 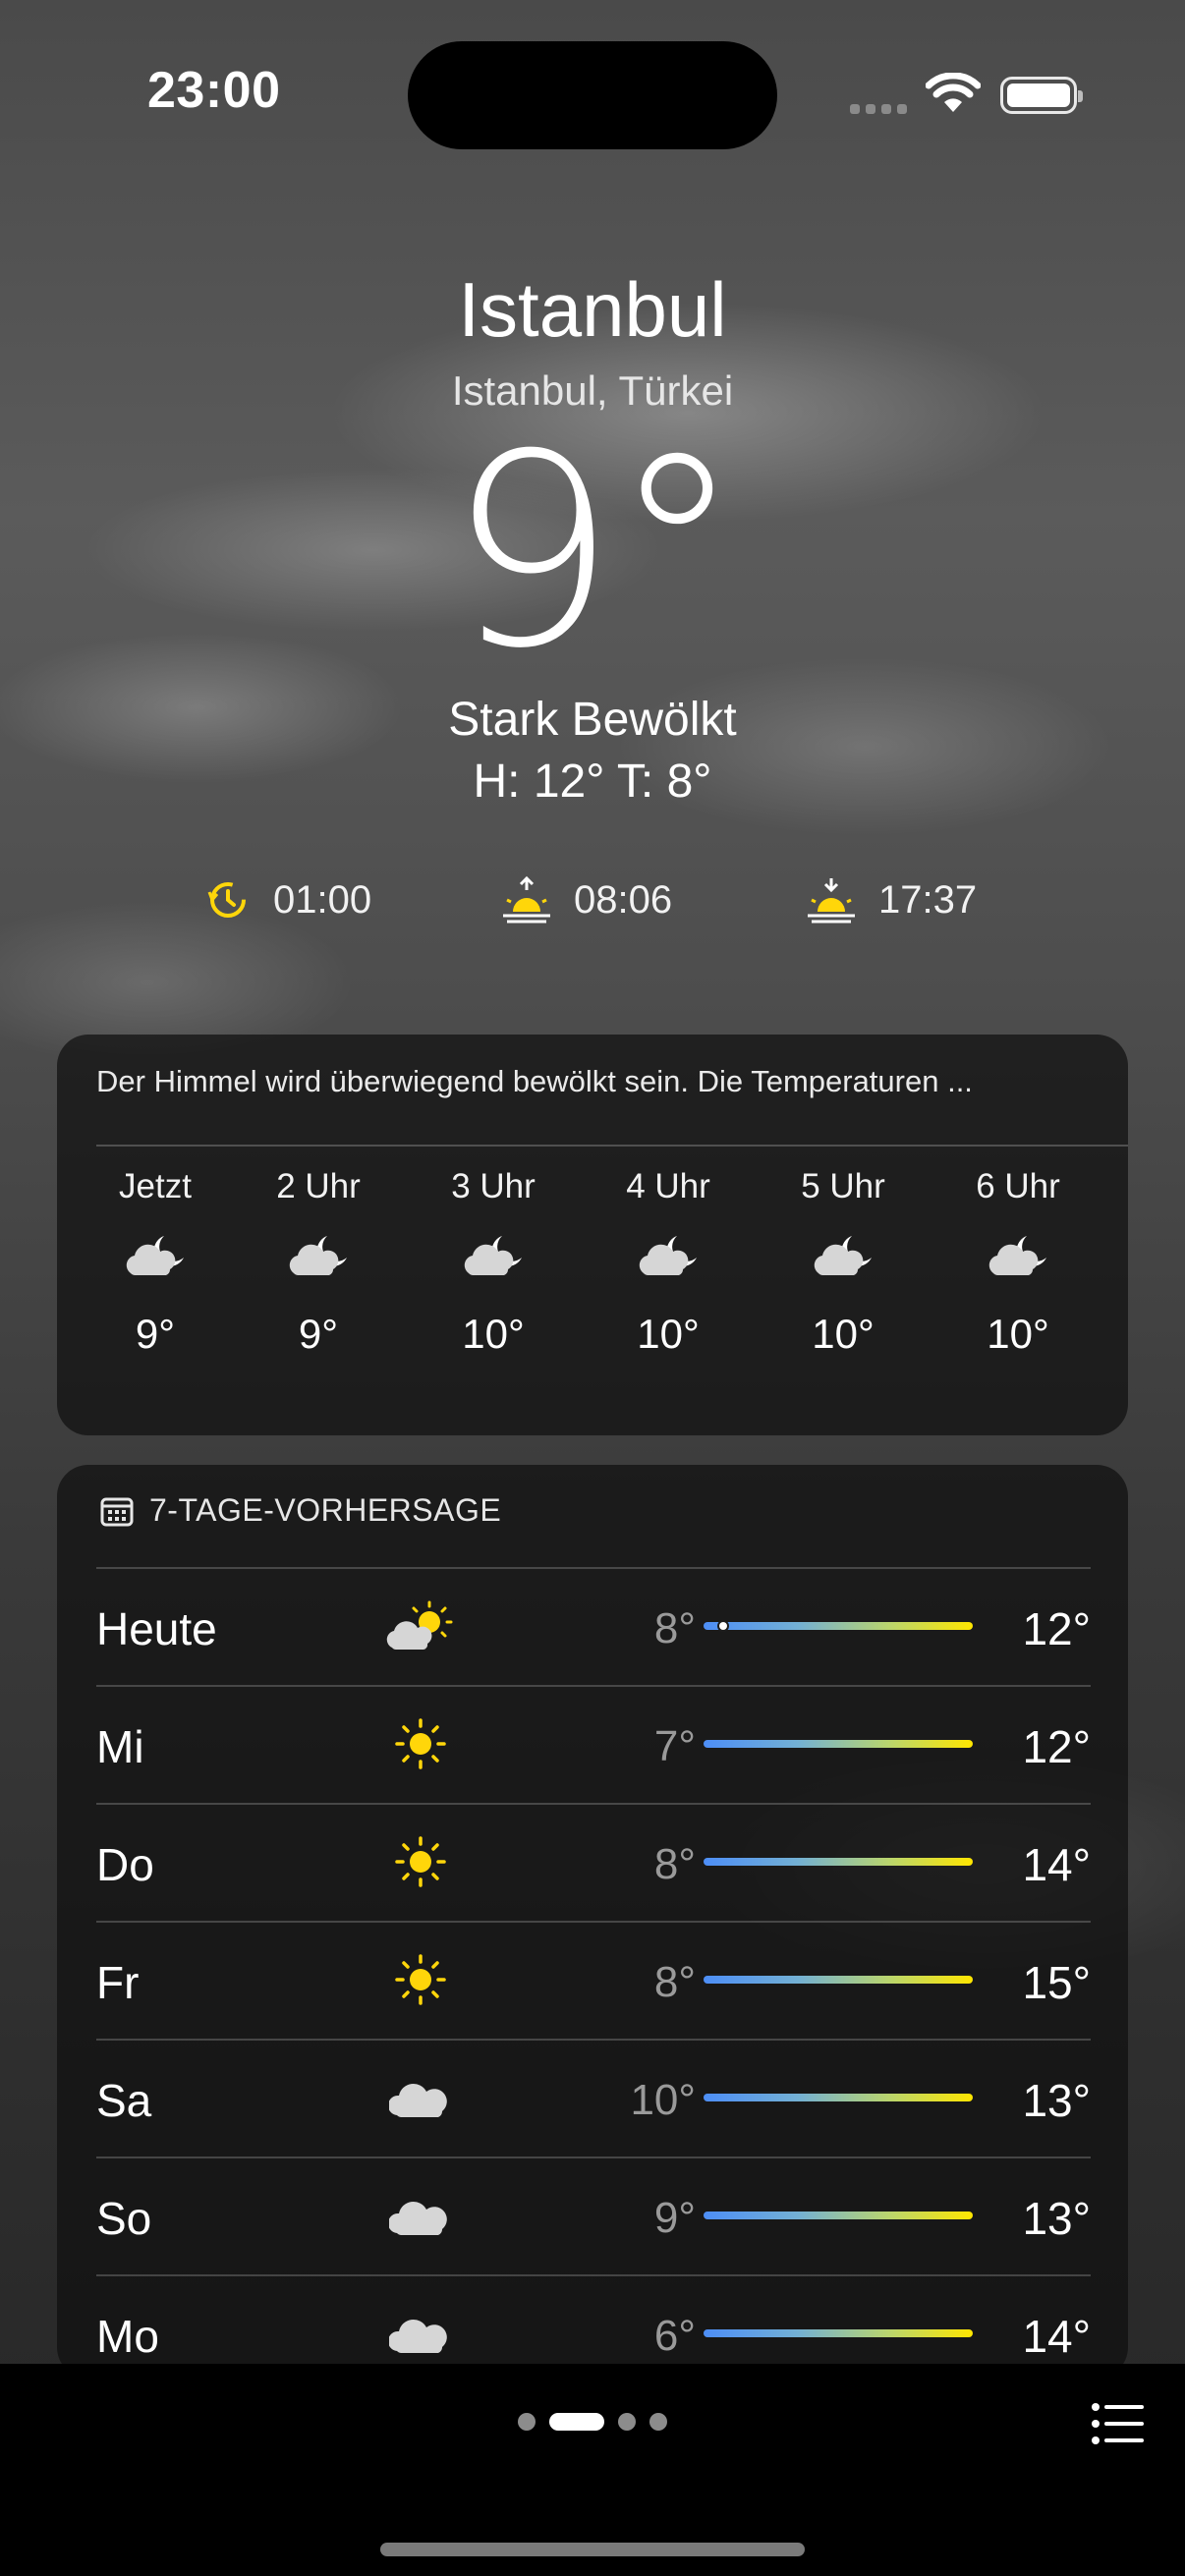 I want to click on day-name: Mo, so click(x=128, y=2336).